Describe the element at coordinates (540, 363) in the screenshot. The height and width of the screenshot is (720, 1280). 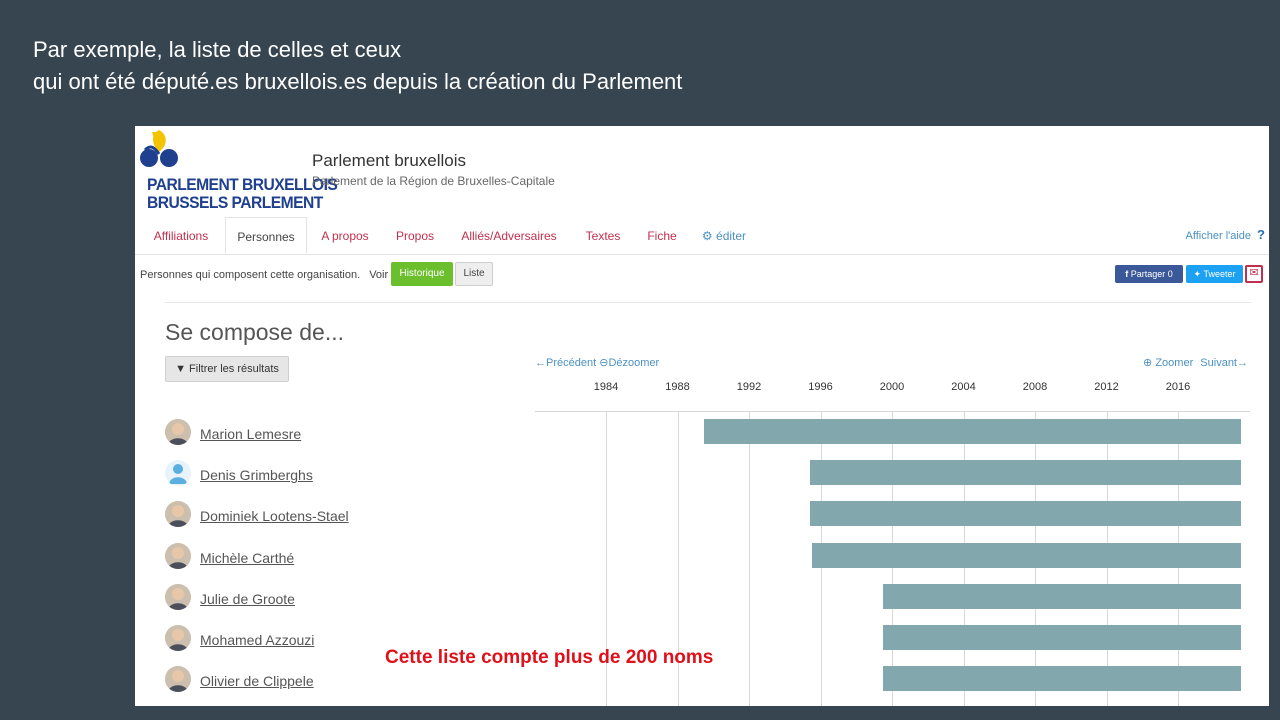
I see `arrow-left-icon: ←` at that location.